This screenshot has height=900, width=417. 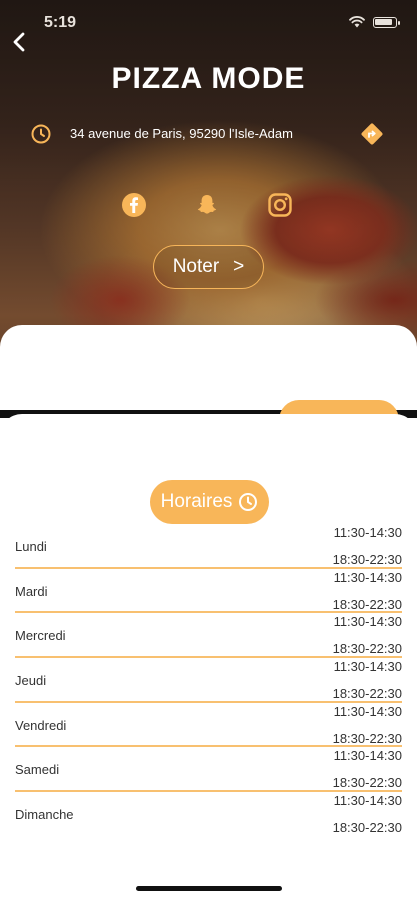 What do you see at coordinates (386, 22) in the screenshot?
I see `battery-icon` at bounding box center [386, 22].